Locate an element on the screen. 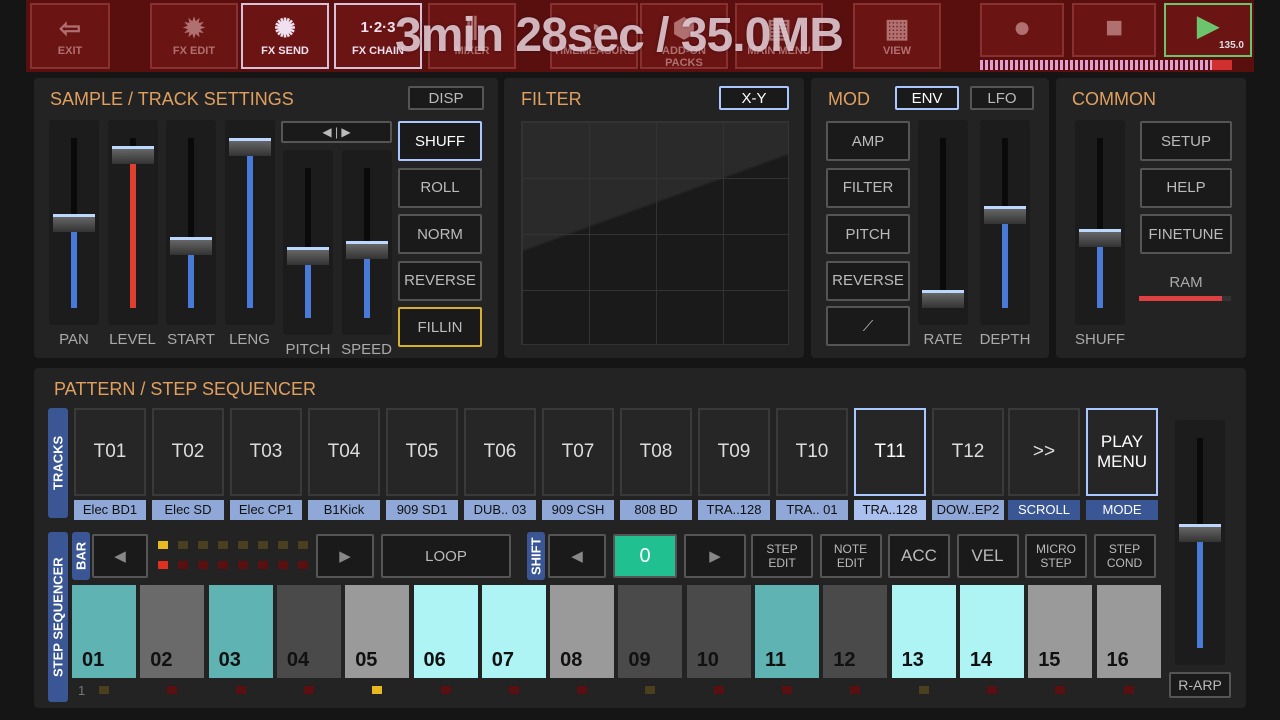 This screenshot has height=720, width=1280. step-button-05: 05 is located at coordinates (377, 631).